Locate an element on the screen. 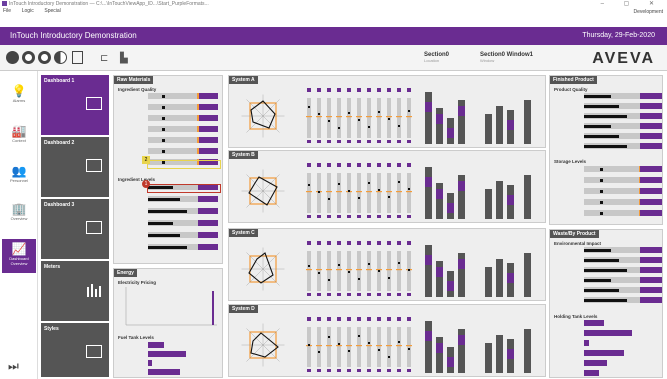 Image resolution: width=667 pixels, height=379 pixels. nav-label: Personnel is located at coordinates (18, 180).